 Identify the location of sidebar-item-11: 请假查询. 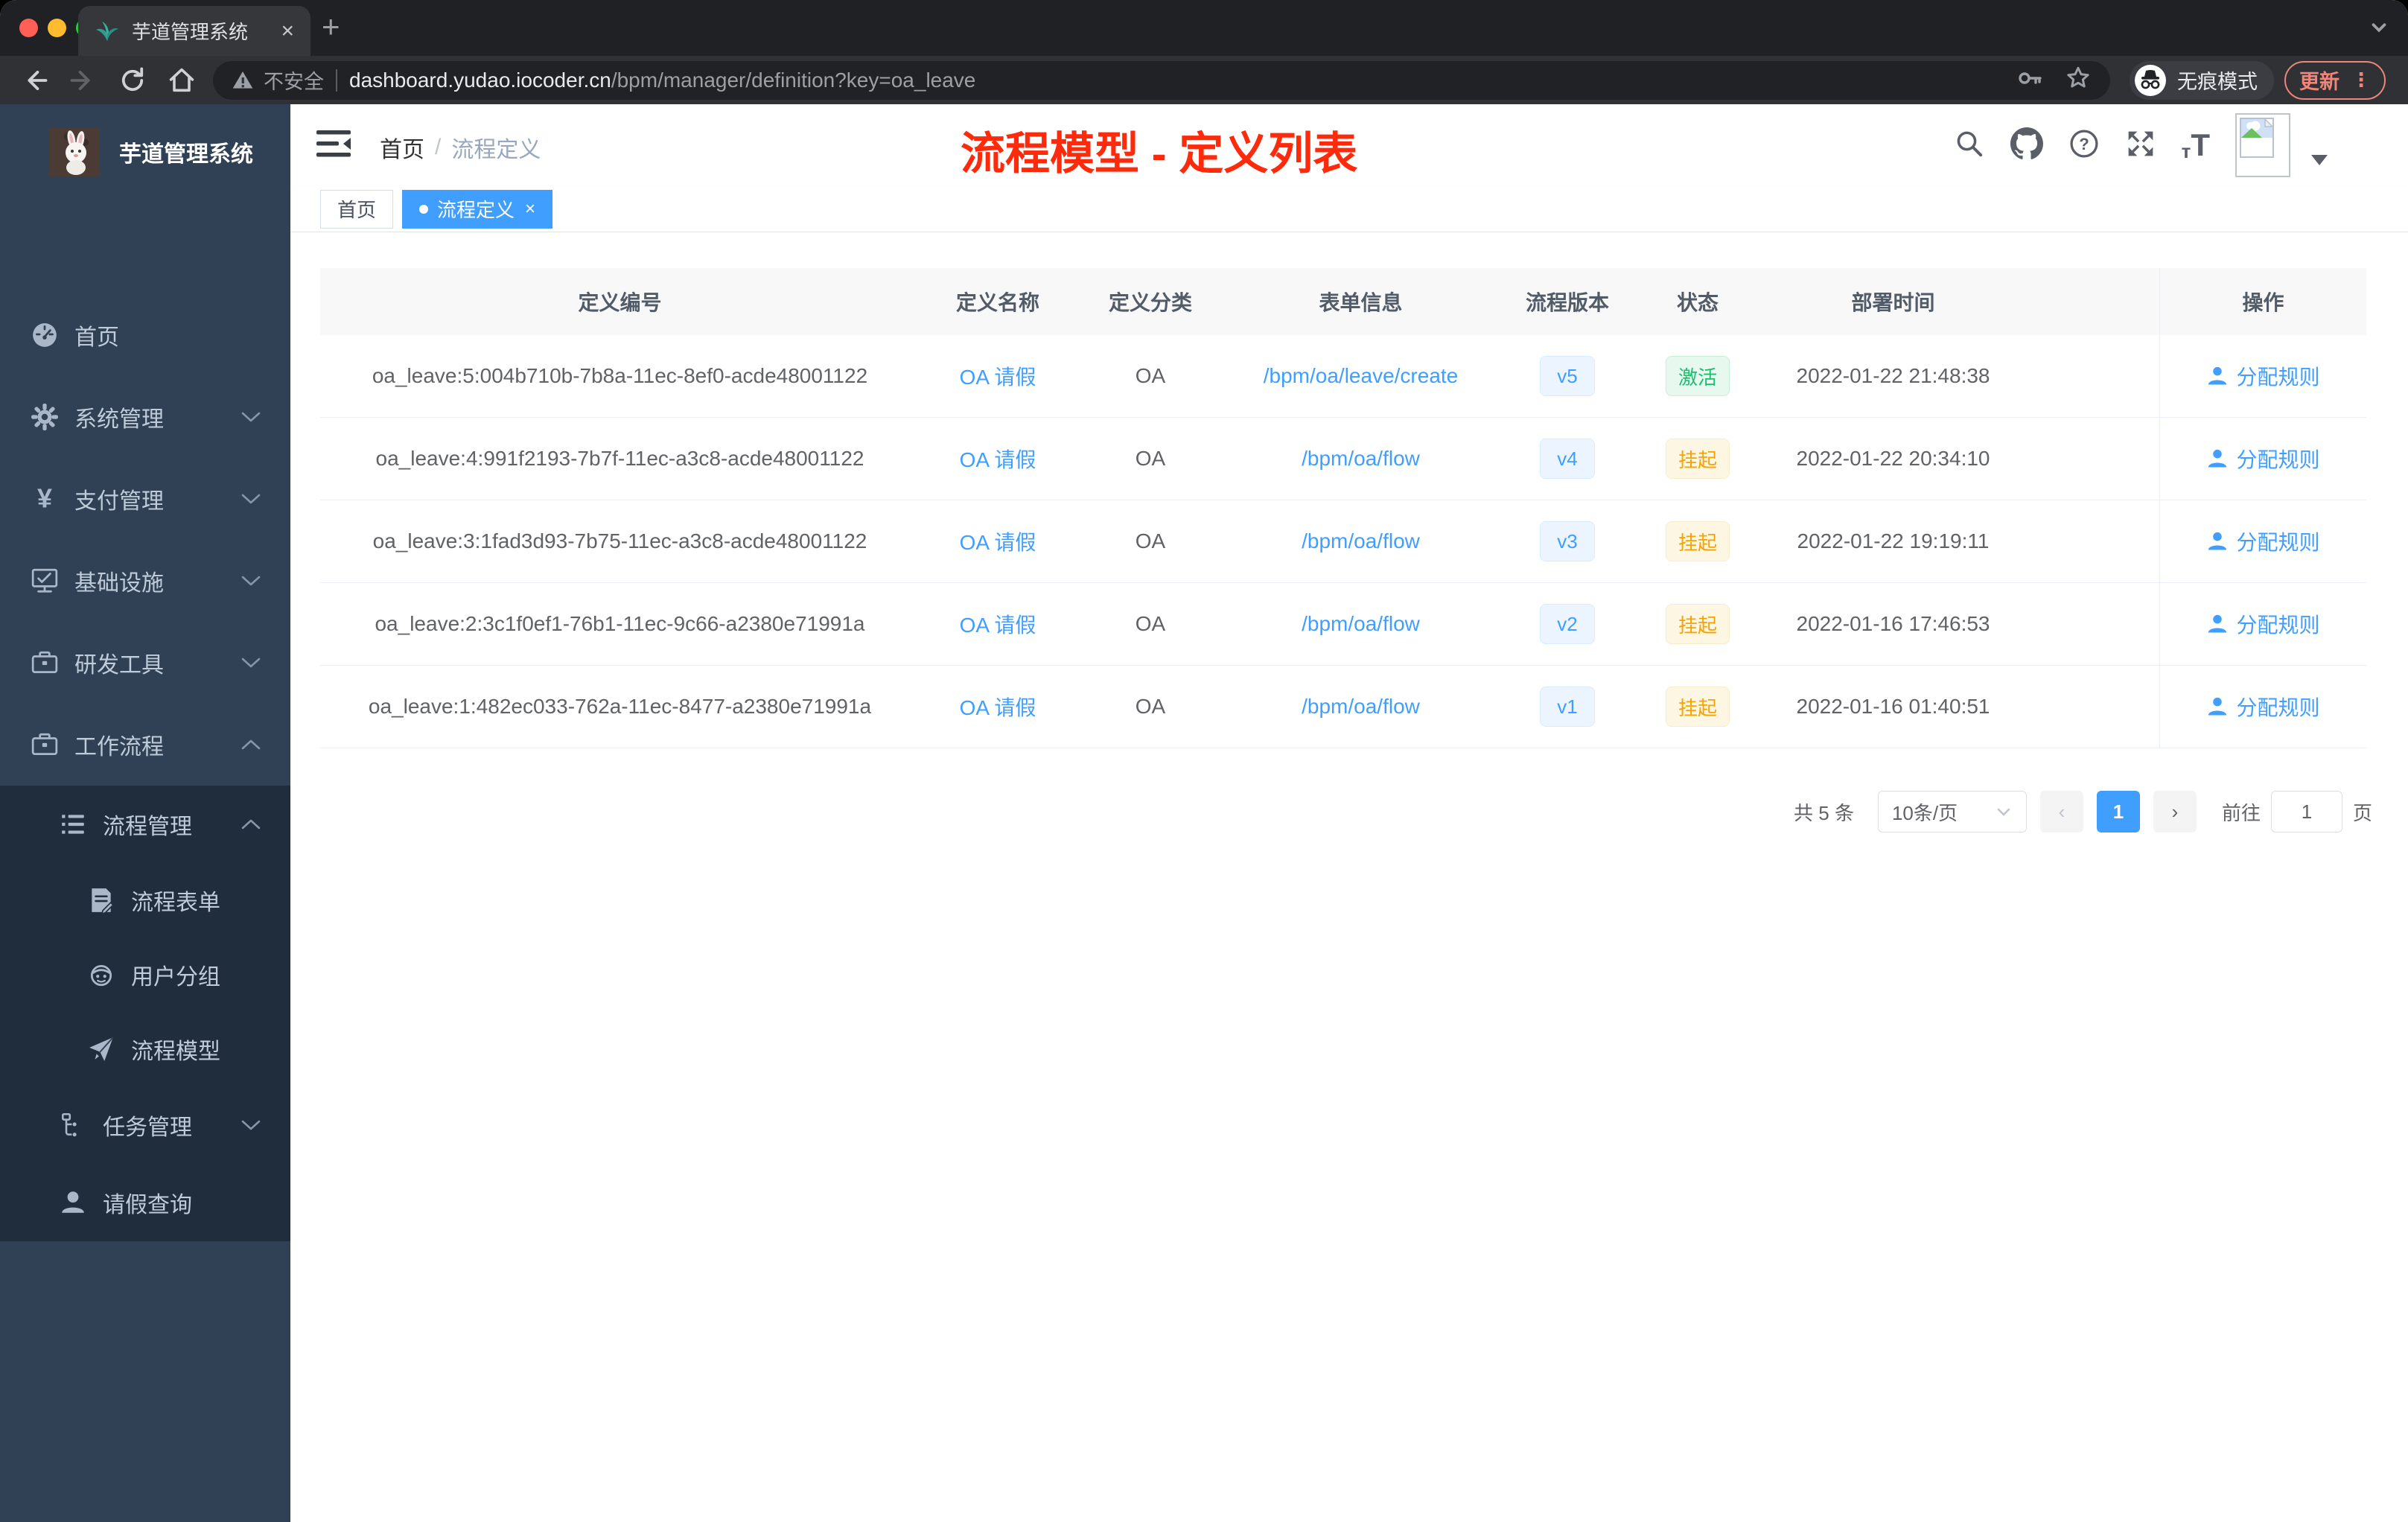
(145, 1202).